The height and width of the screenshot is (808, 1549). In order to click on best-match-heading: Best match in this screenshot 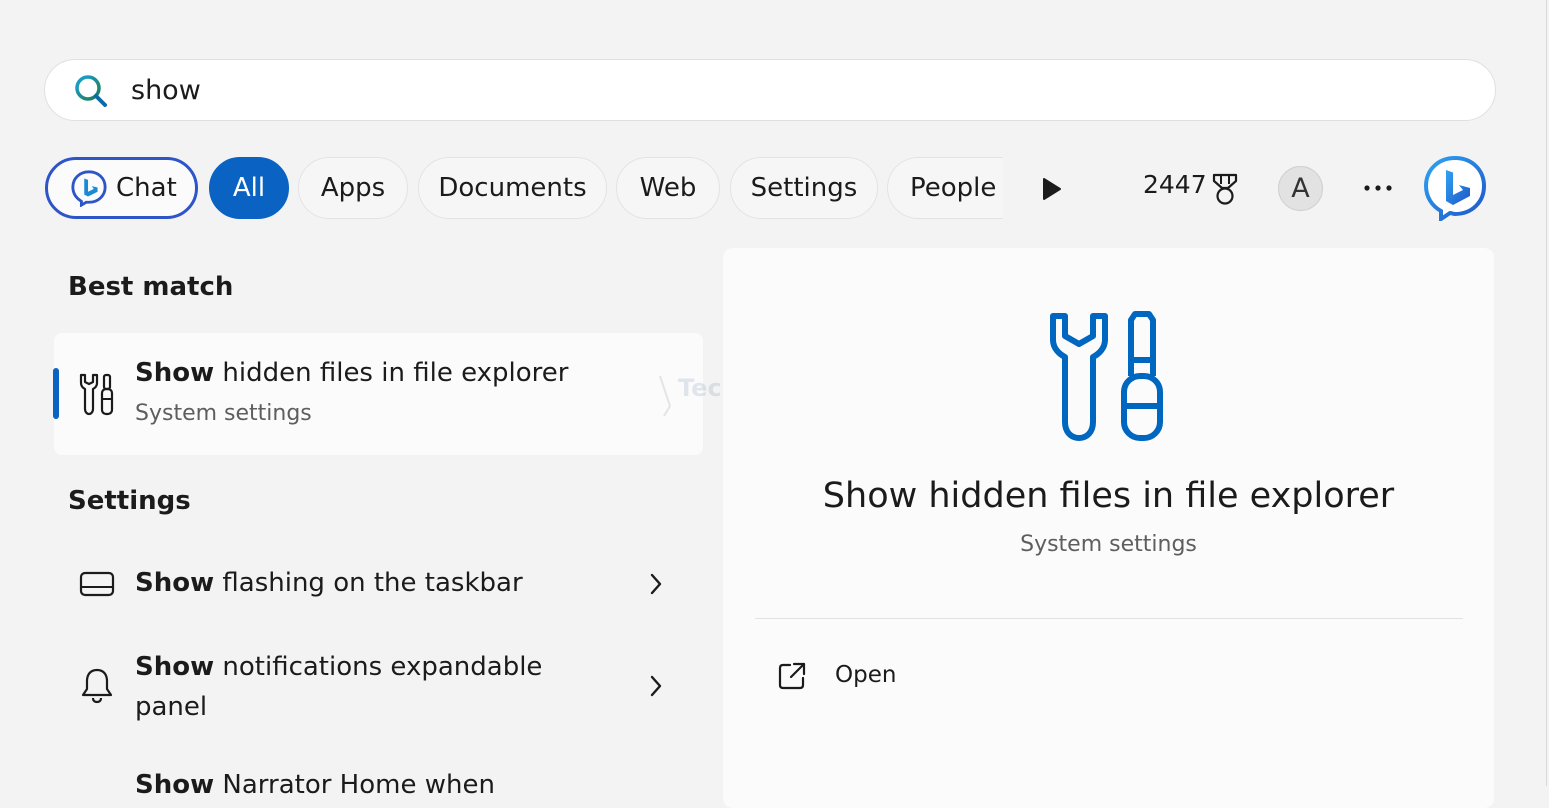, I will do `click(151, 287)`.